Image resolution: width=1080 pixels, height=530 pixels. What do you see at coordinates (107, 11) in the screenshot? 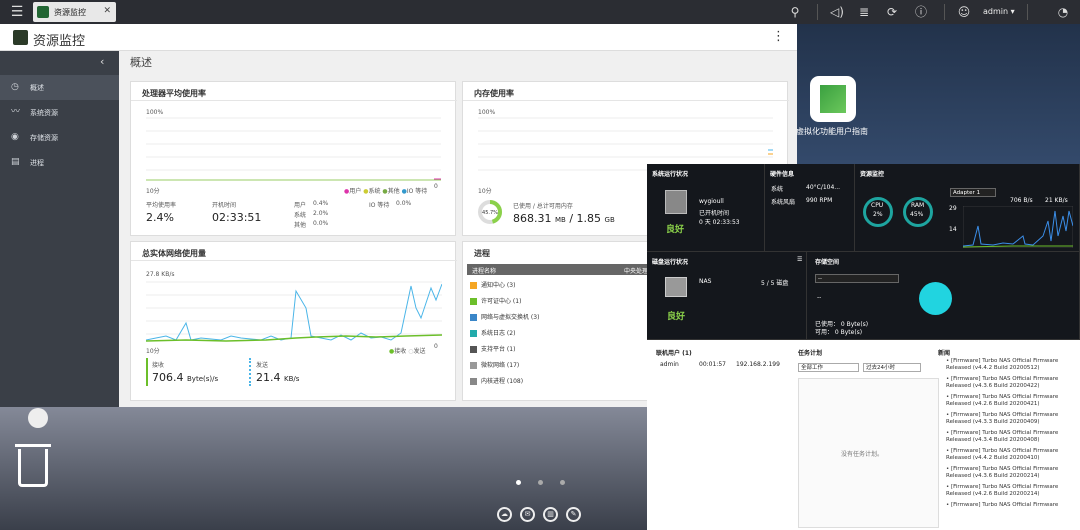
I see `close-icon: ✕` at bounding box center [107, 11].